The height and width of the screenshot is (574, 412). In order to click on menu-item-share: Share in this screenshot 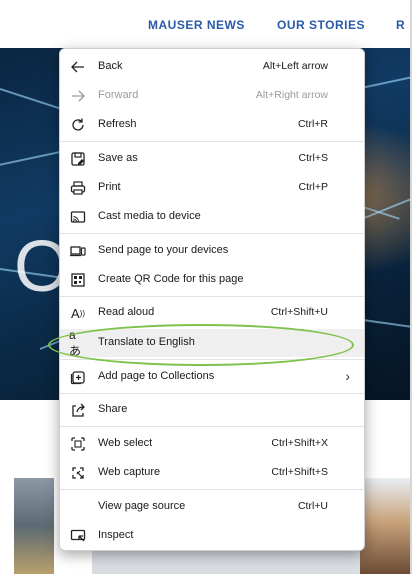, I will do `click(212, 410)`.